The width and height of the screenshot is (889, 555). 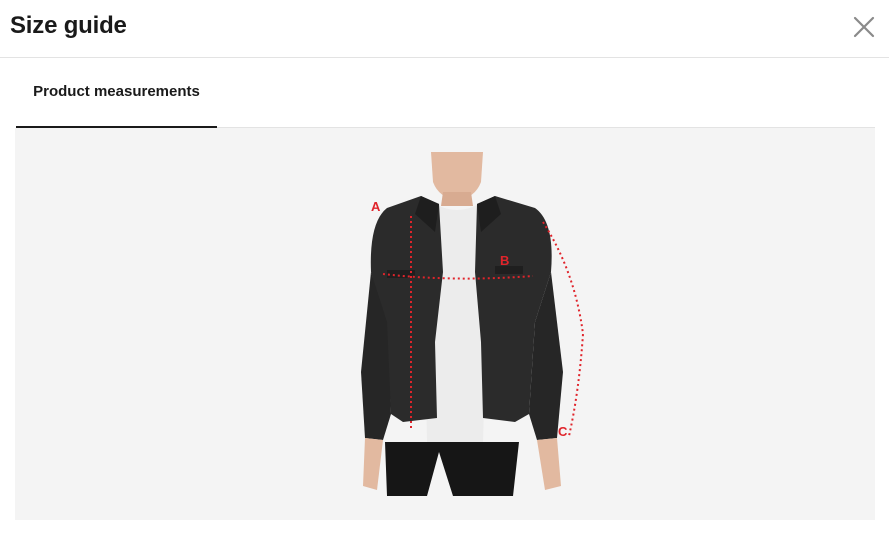 I want to click on measurement-label-b: B, so click(x=505, y=260).